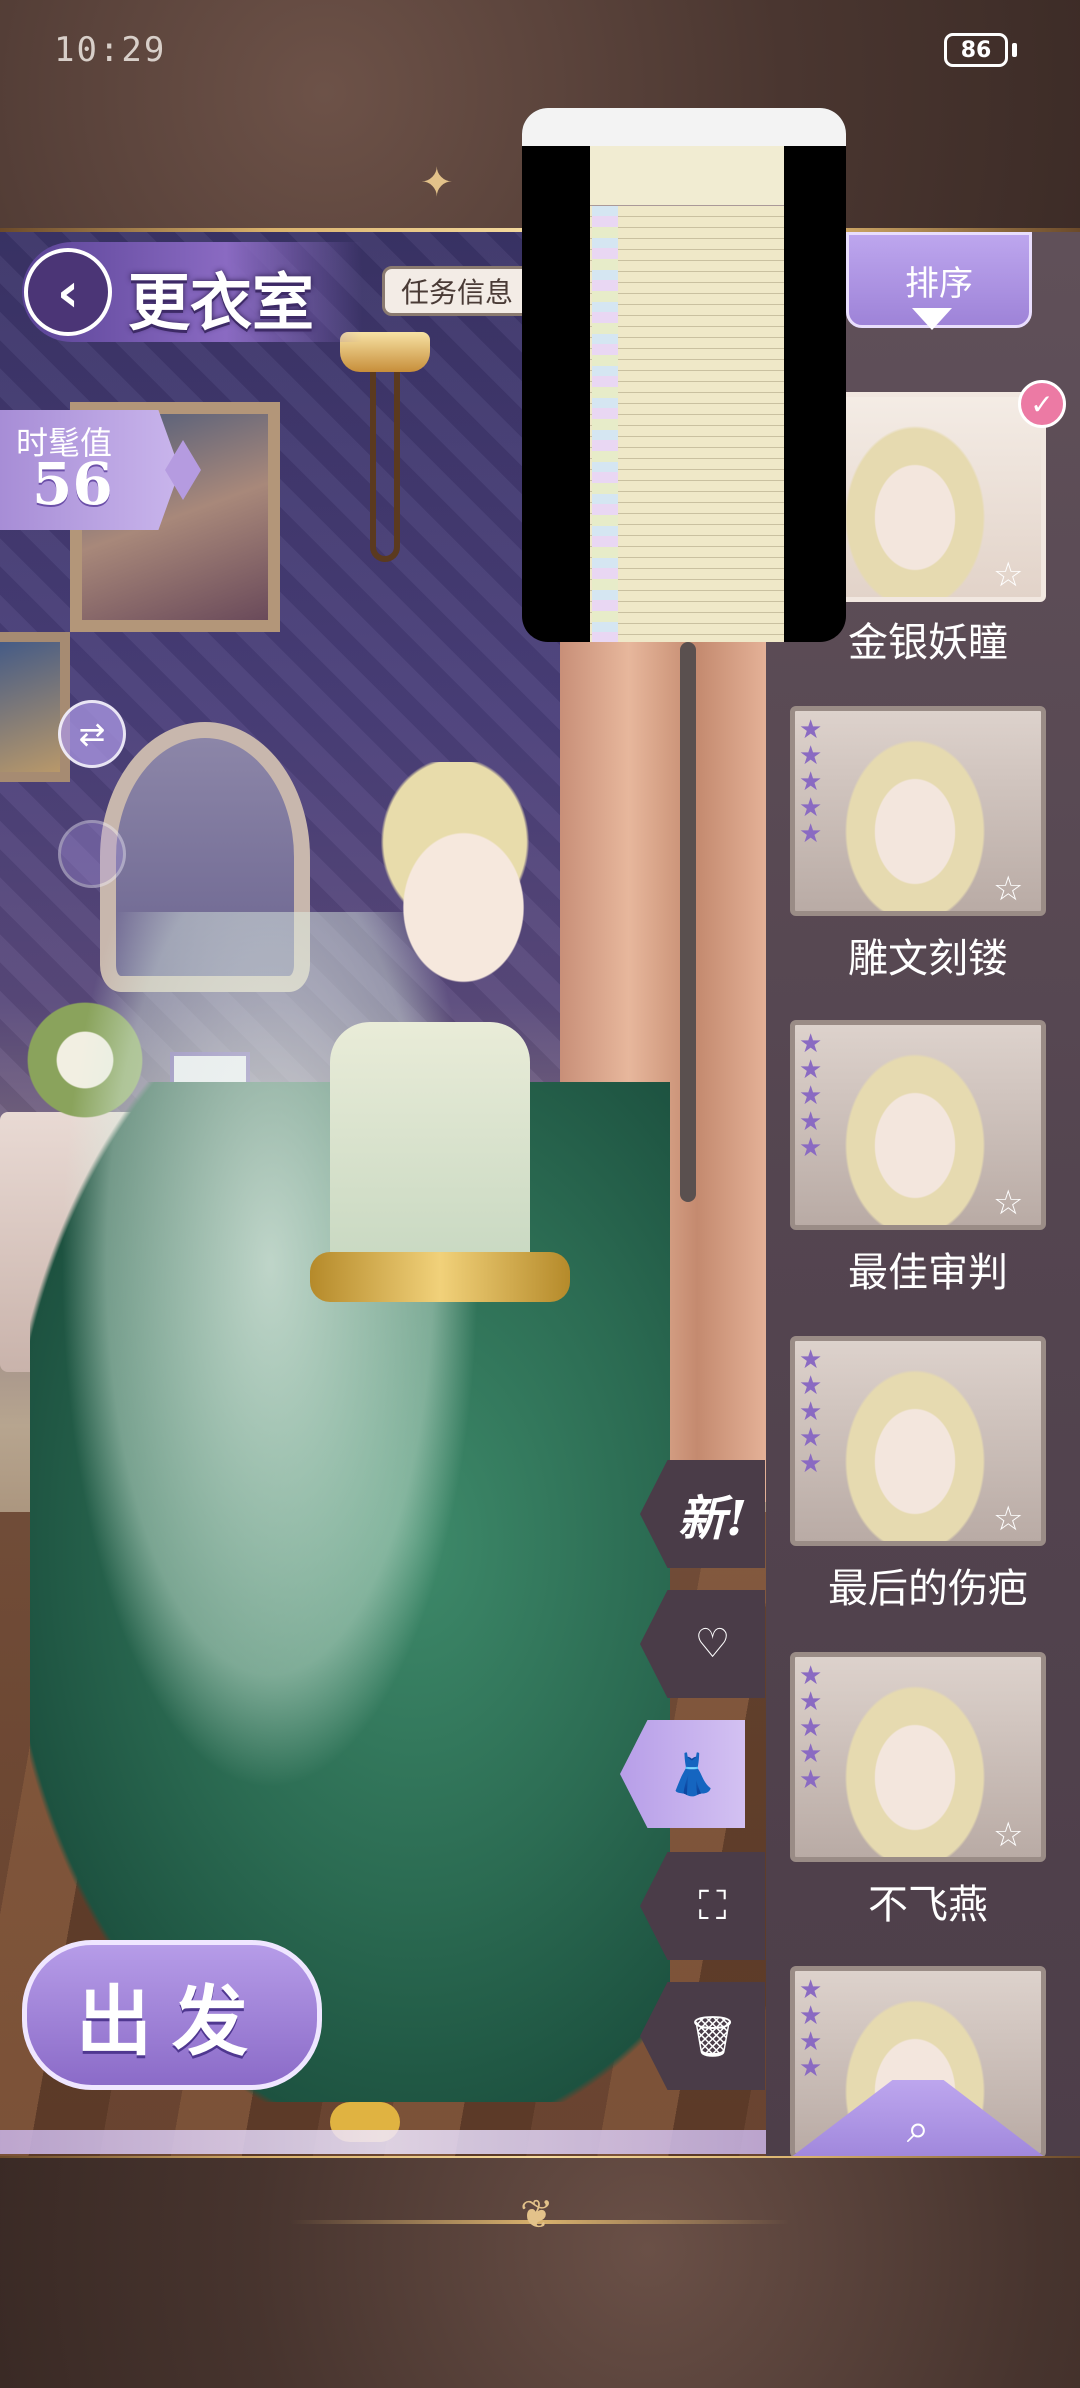 This screenshot has height=2388, width=1080. Describe the element at coordinates (92, 854) in the screenshot. I see `bubble-icon` at that location.